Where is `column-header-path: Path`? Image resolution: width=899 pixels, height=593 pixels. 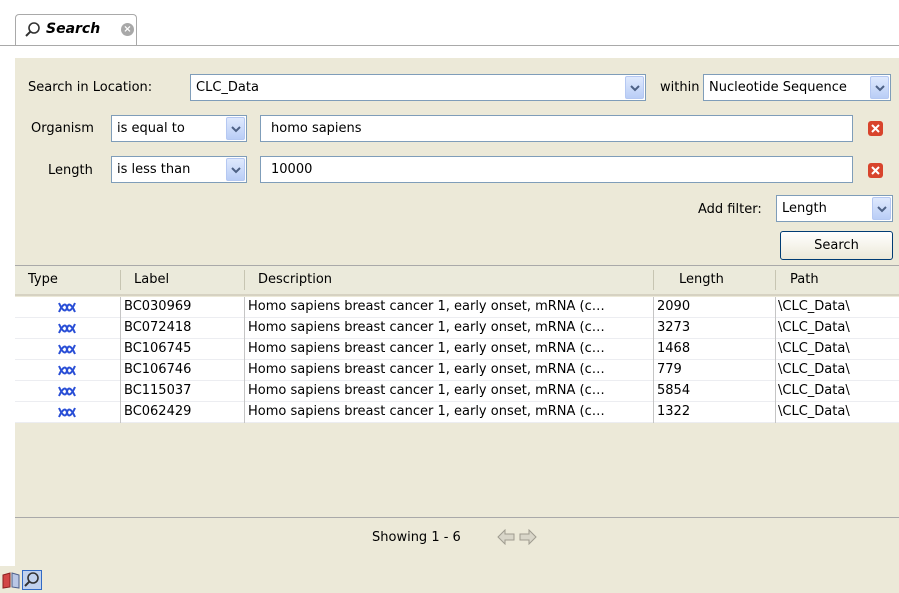
column-header-path: Path is located at coordinates (804, 279).